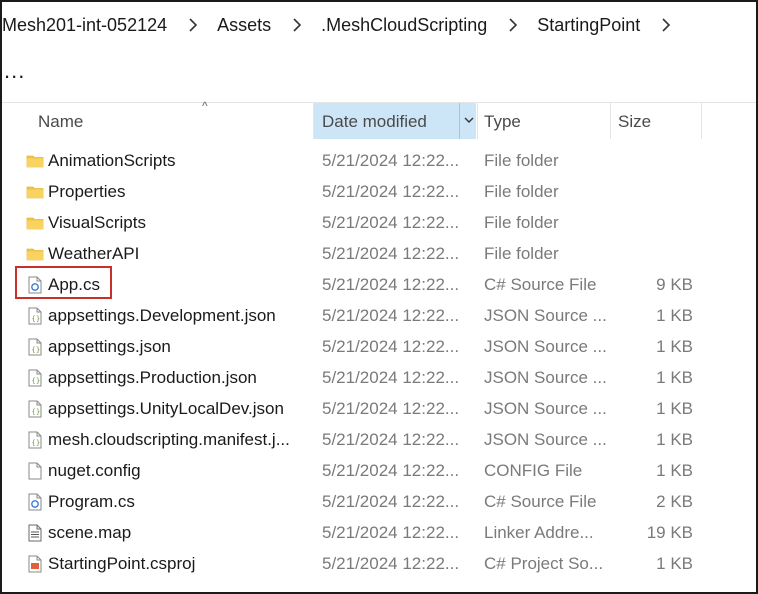 This screenshot has height=594, width=758. Describe the element at coordinates (94, 253) in the screenshot. I see `file-name: WeatherAPI` at that location.